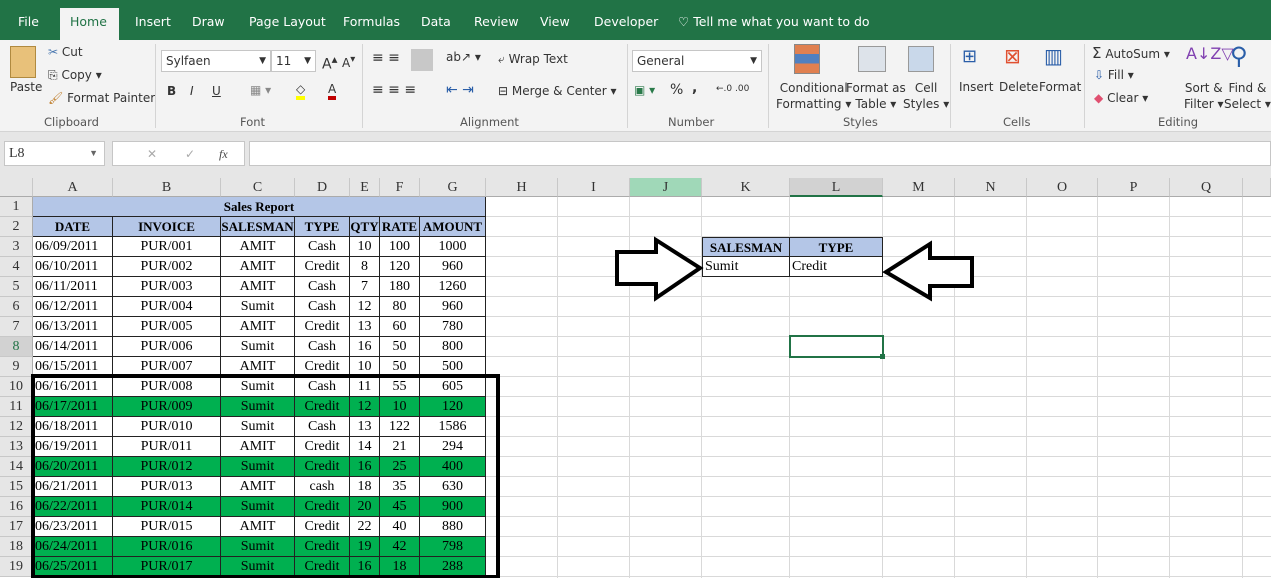 This screenshot has width=1271, height=578. I want to click on column-header-Q: Q, so click(1206, 187).